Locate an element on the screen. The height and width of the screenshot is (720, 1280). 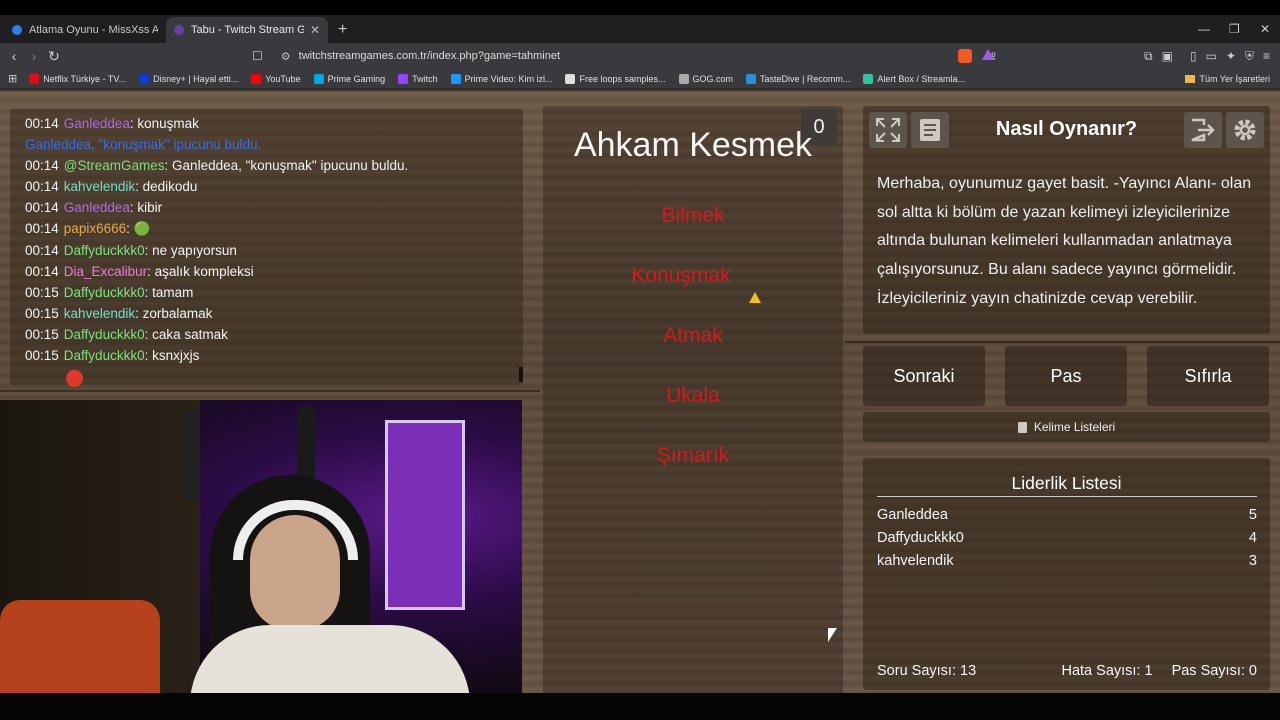
chat-message: 00:14 kahvelendik: dedikodu is located at coordinates (266, 186).